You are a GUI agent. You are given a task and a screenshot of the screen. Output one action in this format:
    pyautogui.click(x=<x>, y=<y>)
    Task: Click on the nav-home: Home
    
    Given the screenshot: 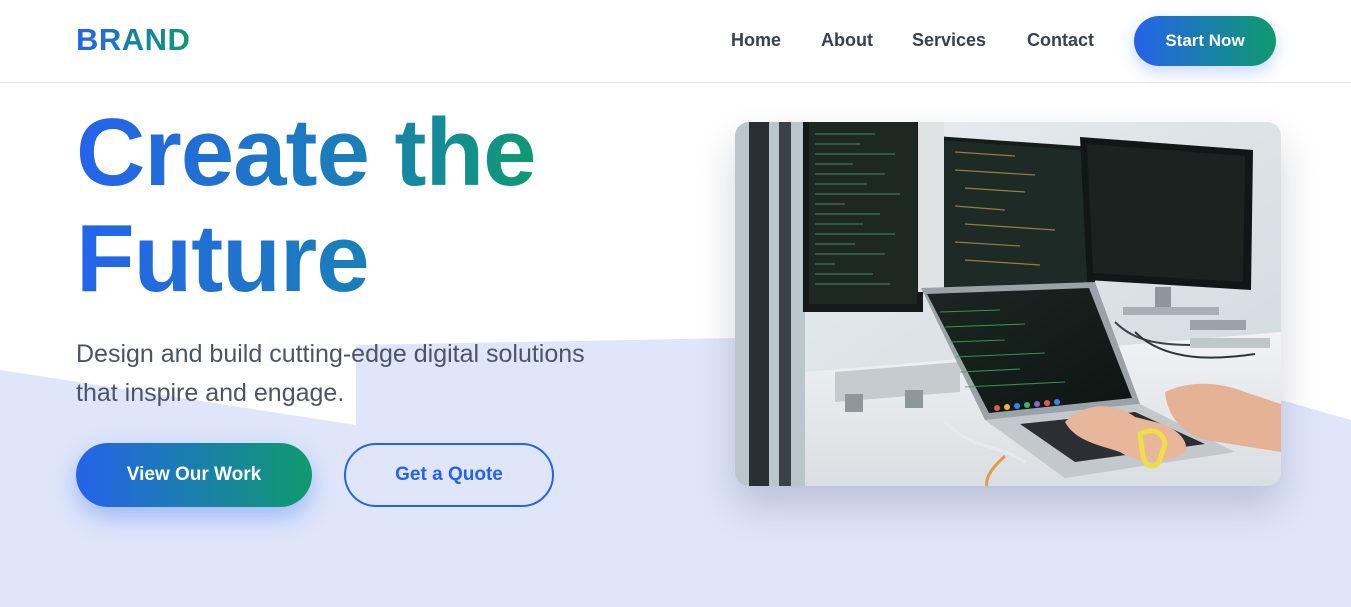 What is the action you would take?
    pyautogui.click(x=756, y=40)
    